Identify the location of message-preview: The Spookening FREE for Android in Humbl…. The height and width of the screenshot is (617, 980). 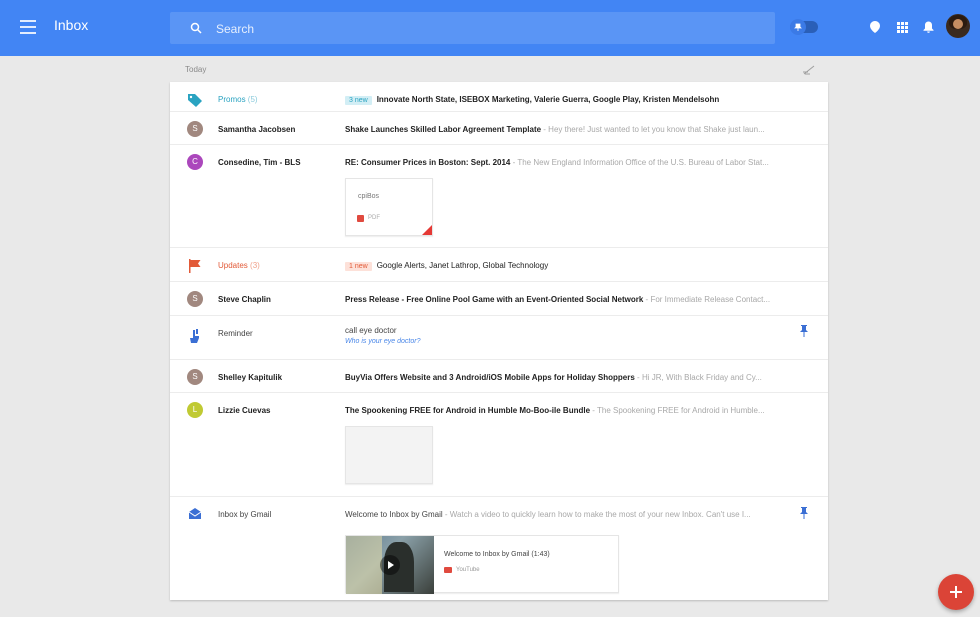
(577, 410).